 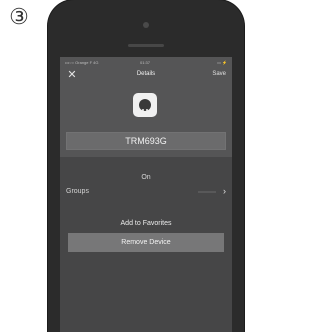 I want to click on carrier-label: •••○○ Orange F 4G, so click(x=82, y=62).